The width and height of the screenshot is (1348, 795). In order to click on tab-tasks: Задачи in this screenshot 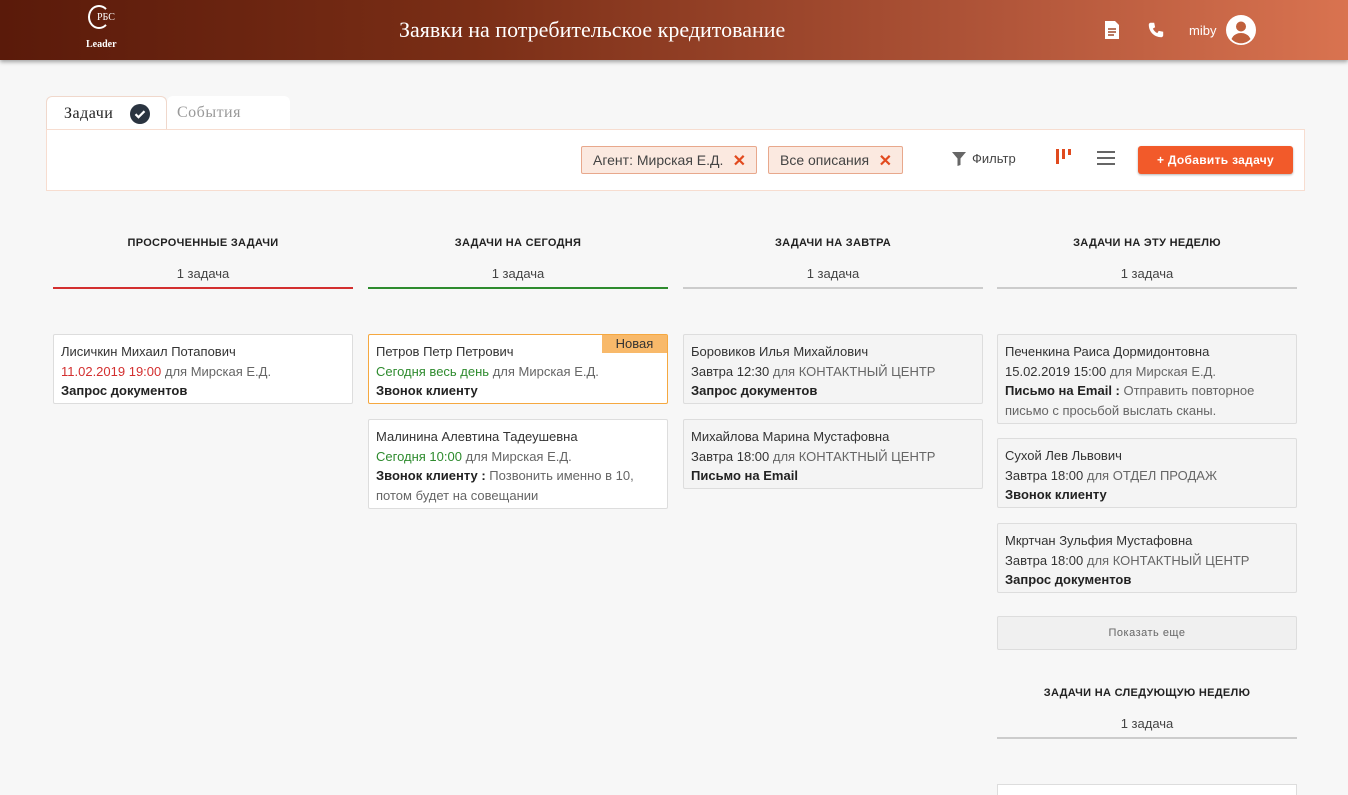, I will do `click(106, 113)`.